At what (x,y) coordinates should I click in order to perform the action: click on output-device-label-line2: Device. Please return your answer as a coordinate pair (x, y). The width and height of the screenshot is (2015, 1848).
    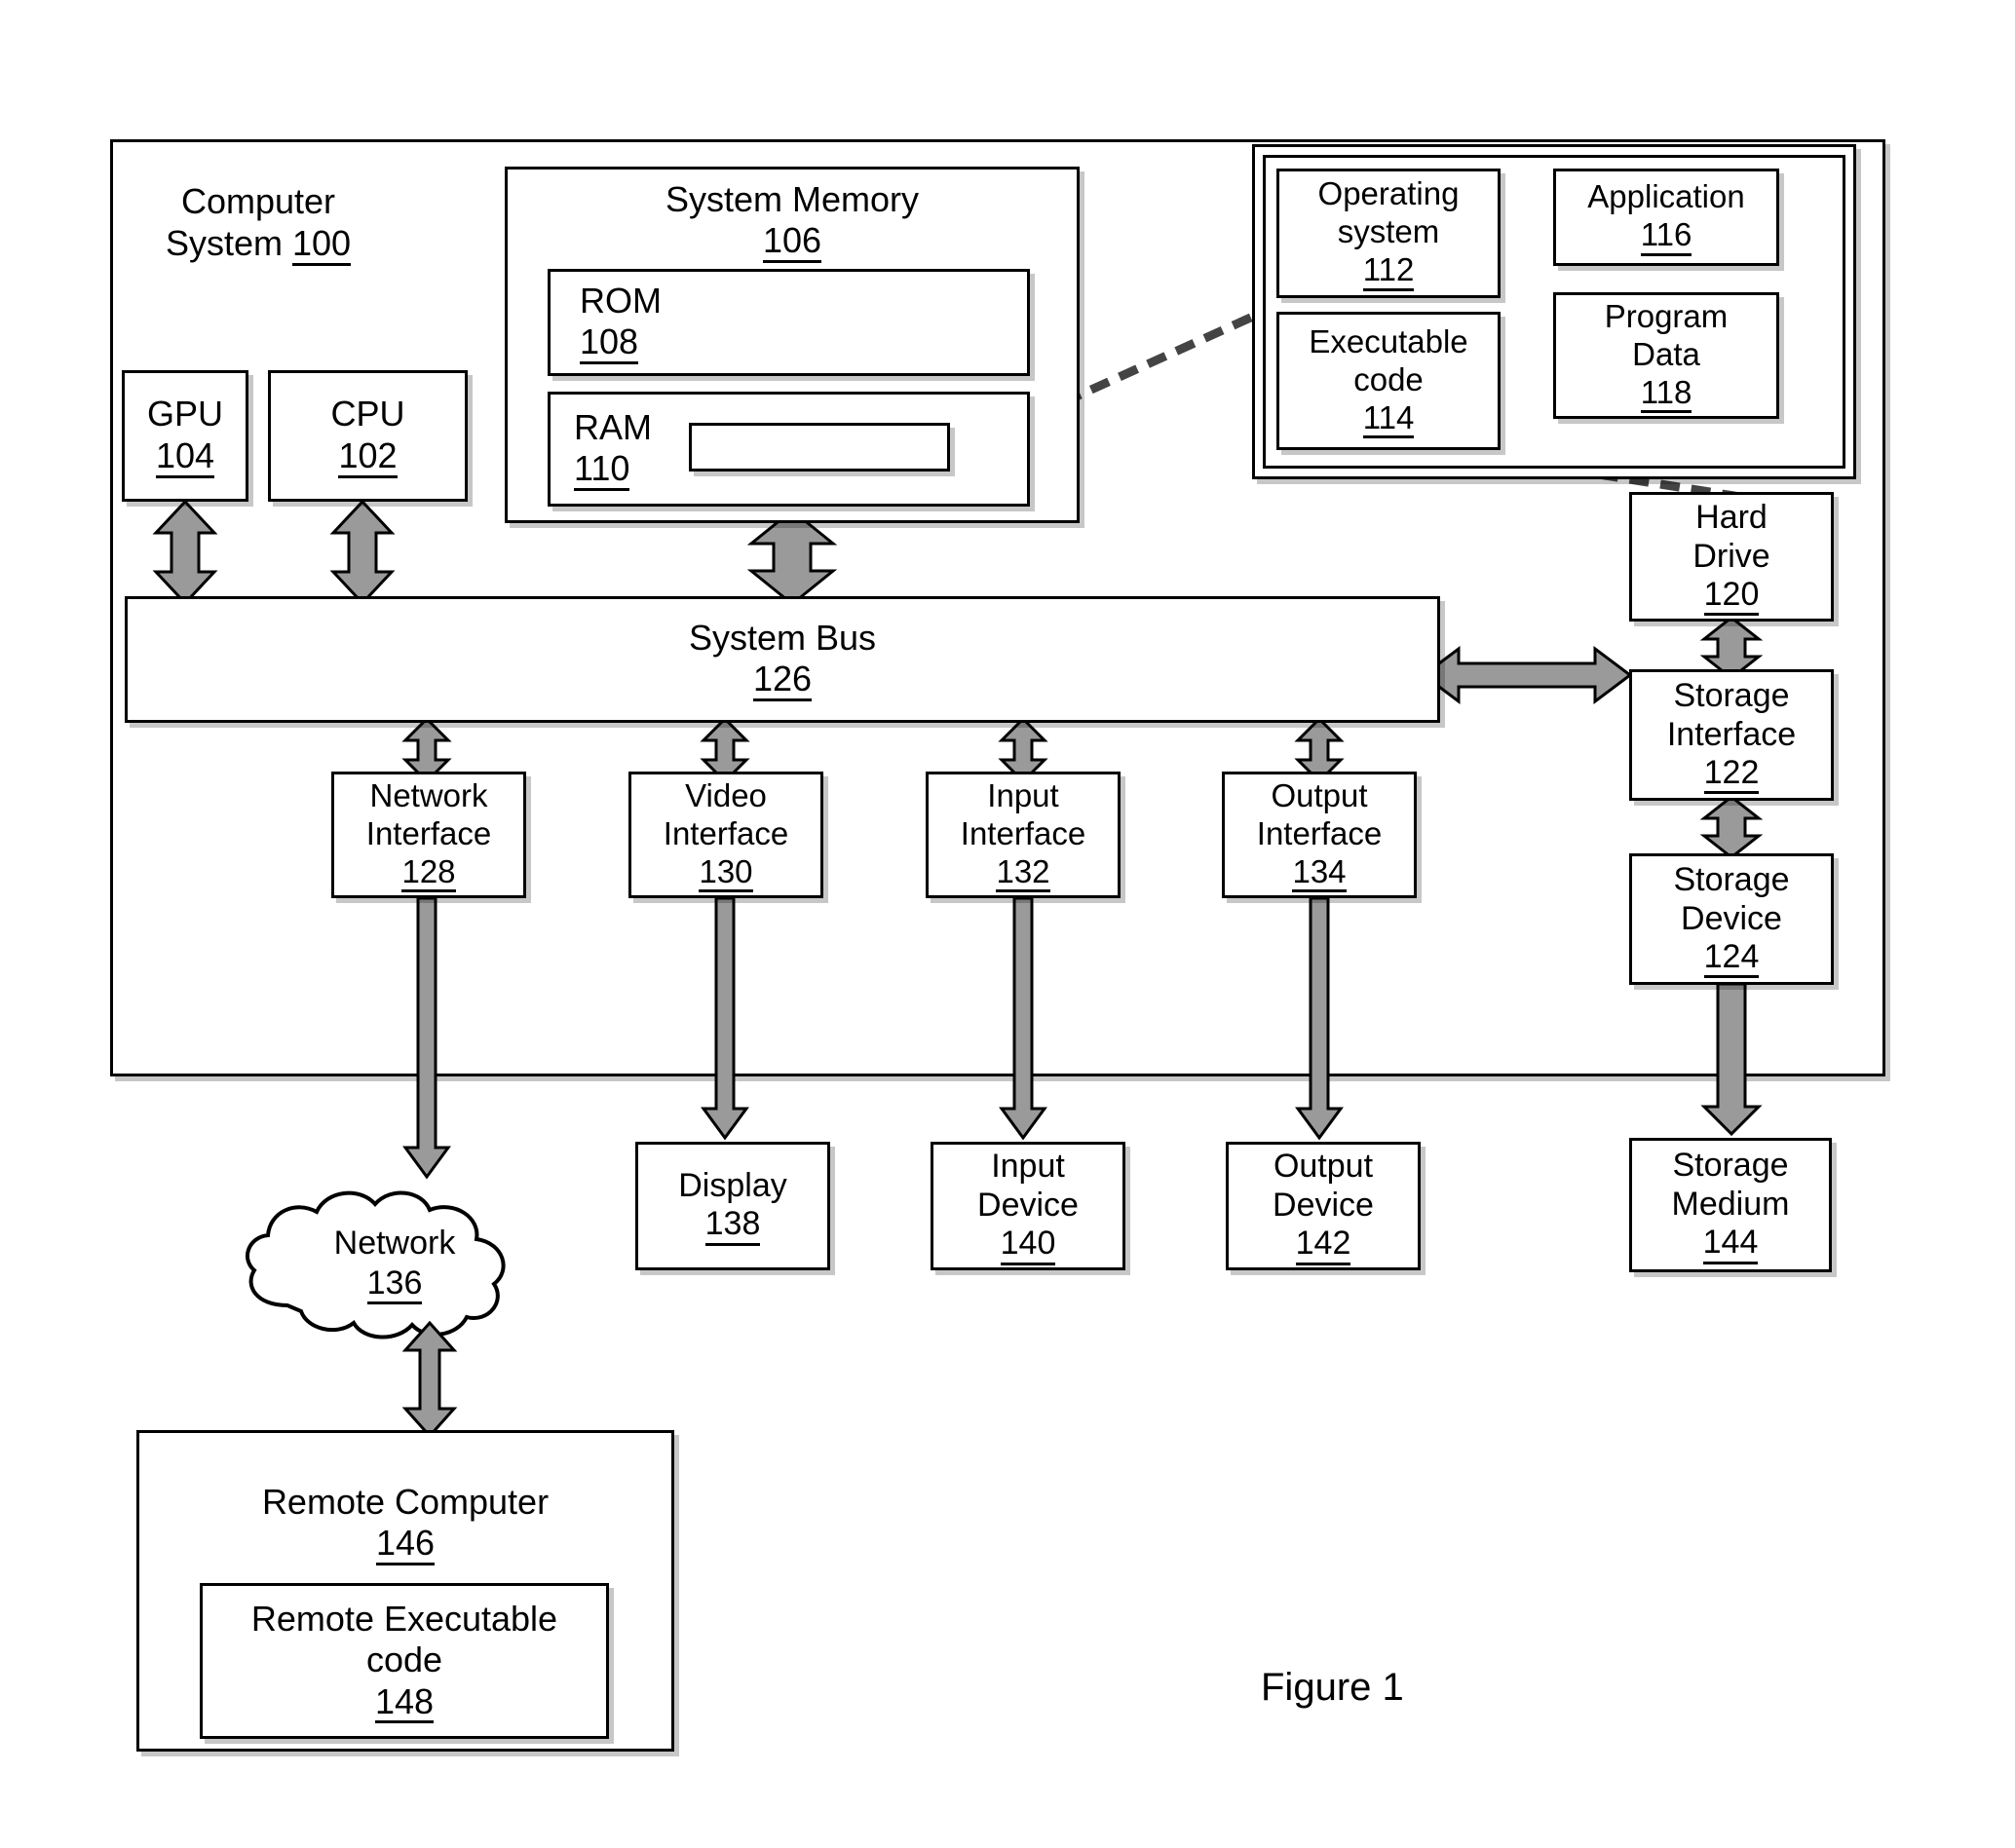
    Looking at the image, I should click on (1323, 1206).